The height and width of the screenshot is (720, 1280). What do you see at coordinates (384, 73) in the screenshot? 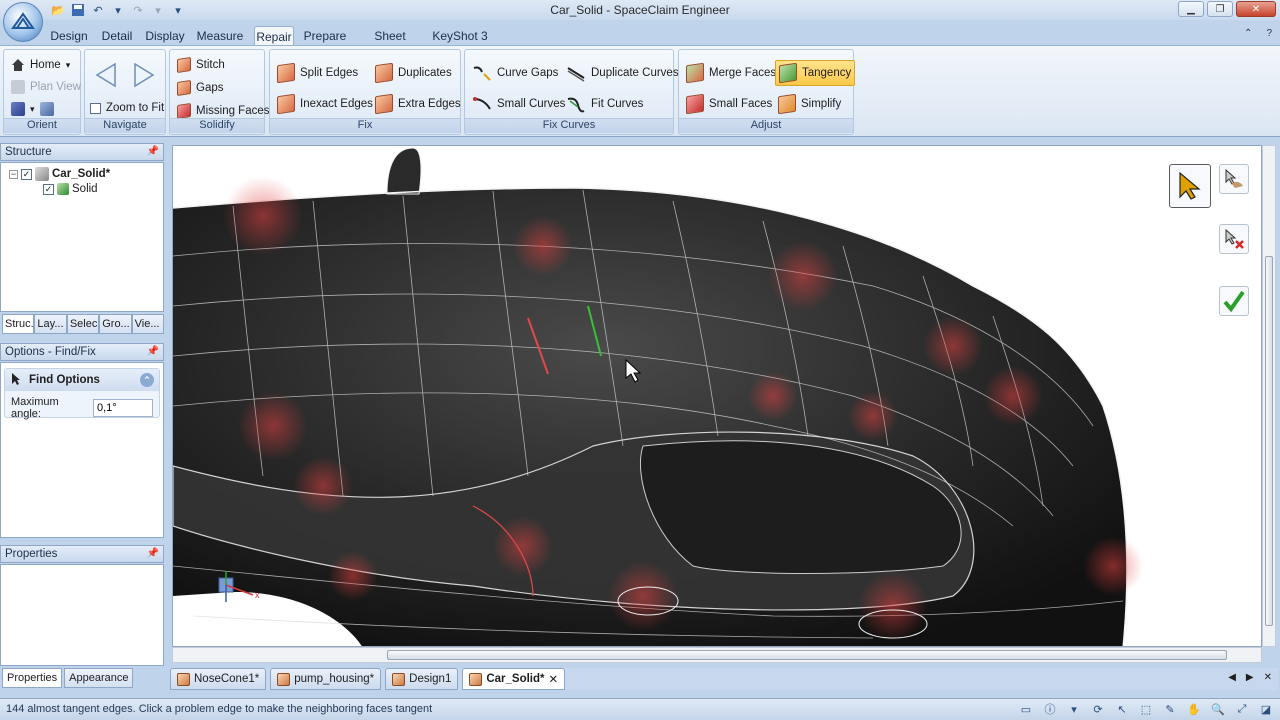
I see `duplicates-icon` at bounding box center [384, 73].